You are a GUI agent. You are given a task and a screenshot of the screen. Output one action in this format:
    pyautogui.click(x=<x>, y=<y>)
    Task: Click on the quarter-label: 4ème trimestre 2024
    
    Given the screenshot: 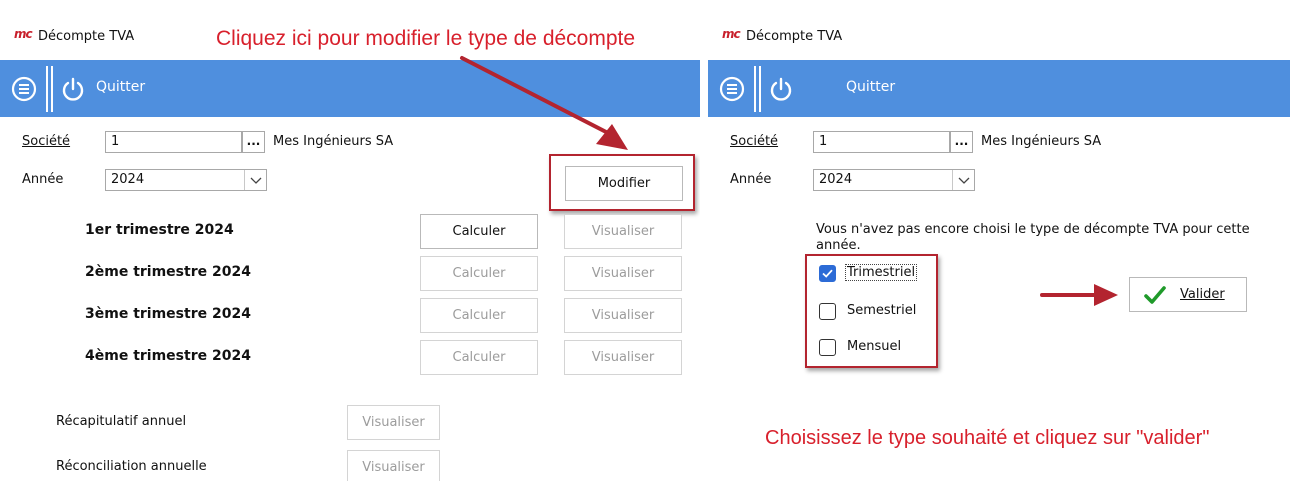 What is the action you would take?
    pyautogui.click(x=168, y=356)
    